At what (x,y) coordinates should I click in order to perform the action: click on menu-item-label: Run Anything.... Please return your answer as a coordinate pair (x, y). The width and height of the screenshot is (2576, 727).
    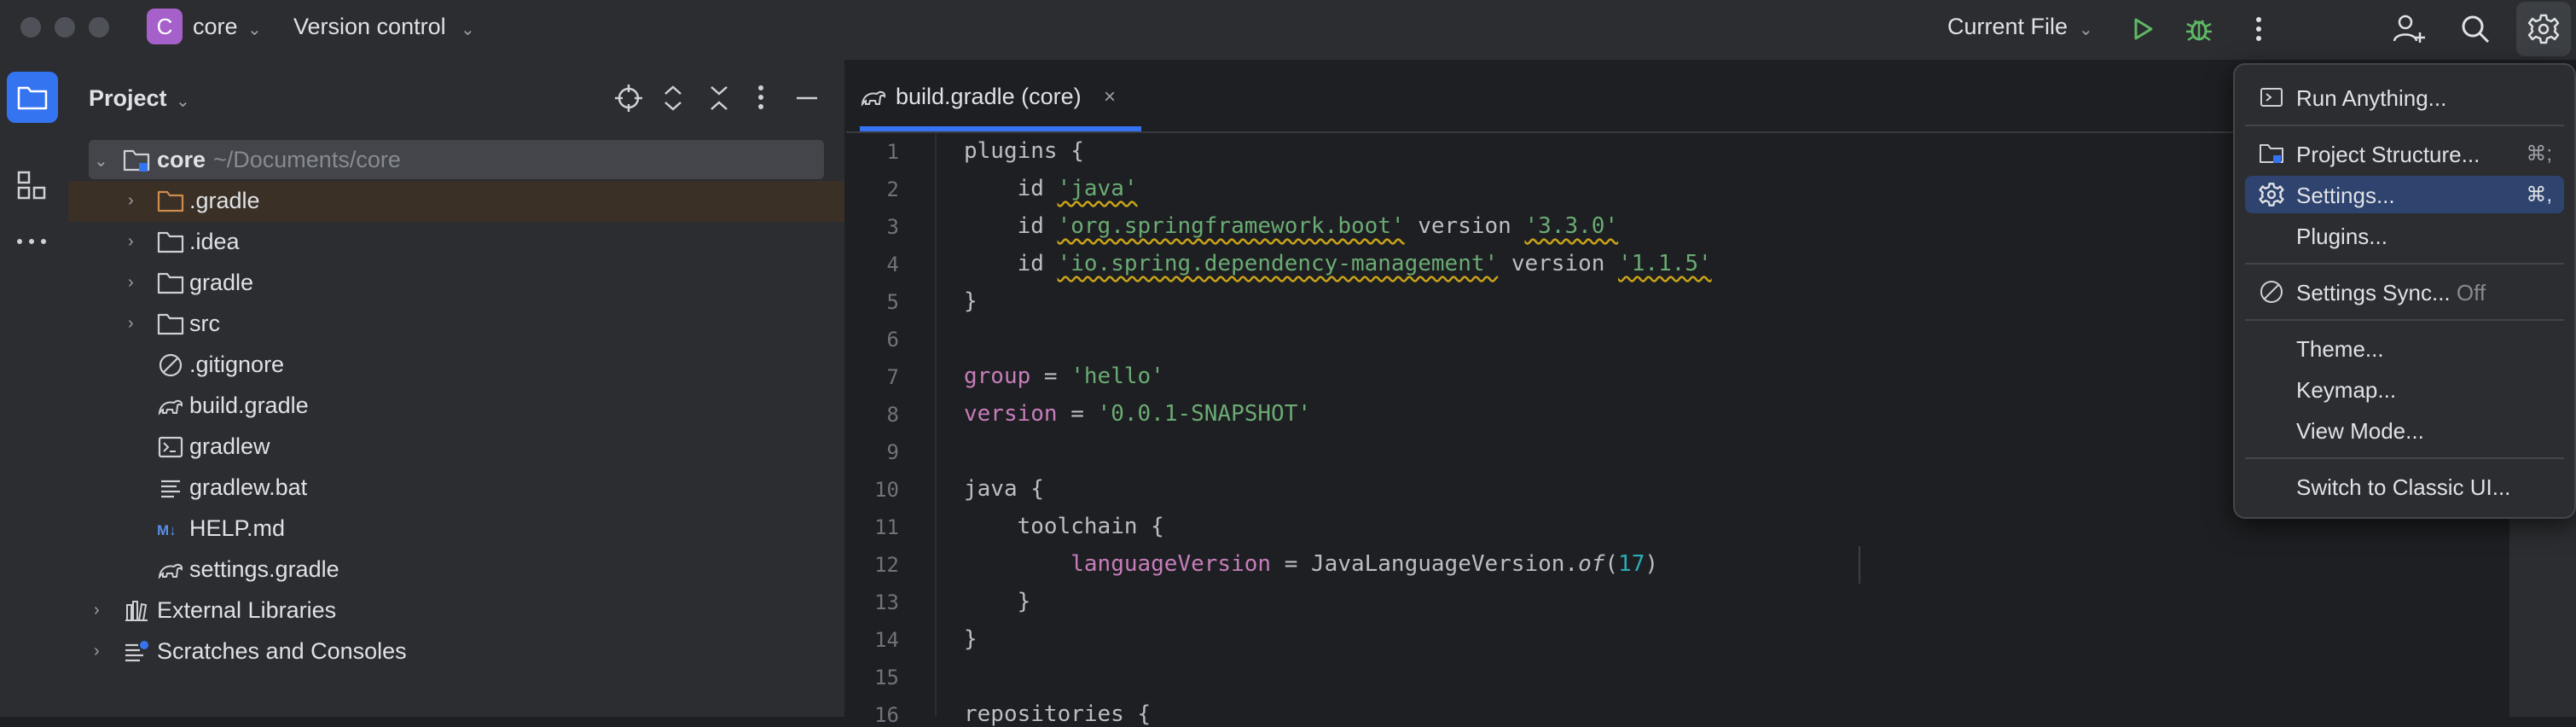
    Looking at the image, I should click on (2371, 98).